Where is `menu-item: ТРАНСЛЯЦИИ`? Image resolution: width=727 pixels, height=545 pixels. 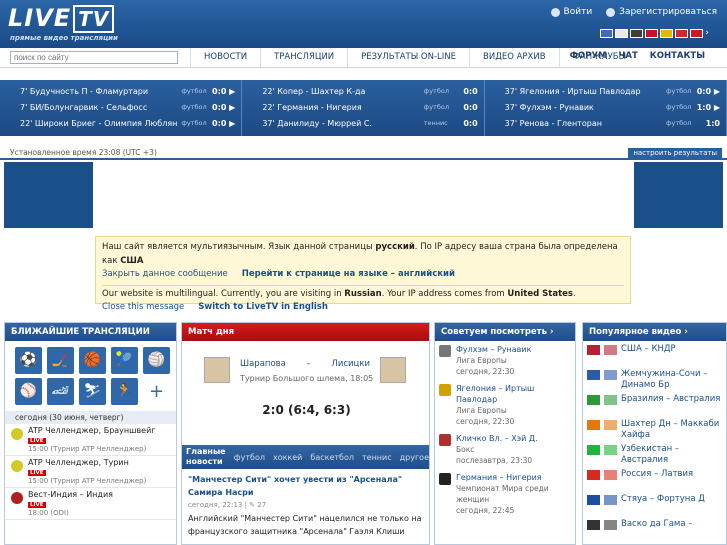 menu-item: ТРАНСЛЯЦИИ is located at coordinates (303, 58).